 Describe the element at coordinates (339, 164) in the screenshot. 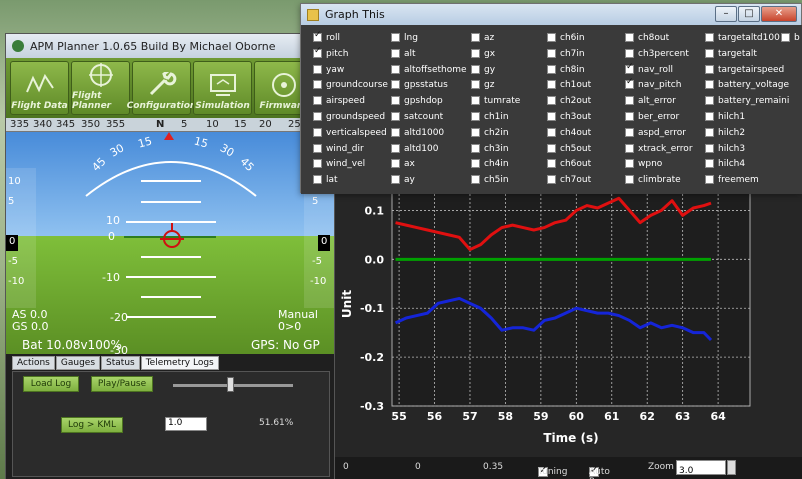

I see `graph-field-wind-vel: wind_vel` at that location.